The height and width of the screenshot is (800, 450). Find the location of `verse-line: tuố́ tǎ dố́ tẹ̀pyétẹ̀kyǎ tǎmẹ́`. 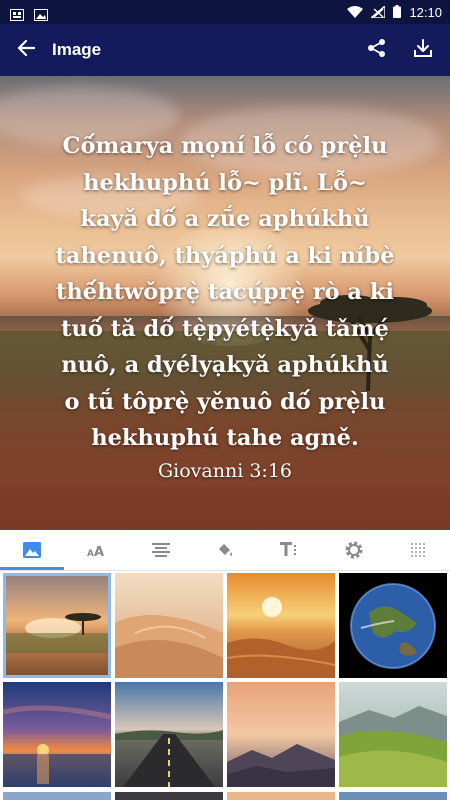

verse-line: tuố́ tǎ dố́ tẹ̀pyétẹ̀kyǎ tǎmẹ́ is located at coordinates (225, 328).